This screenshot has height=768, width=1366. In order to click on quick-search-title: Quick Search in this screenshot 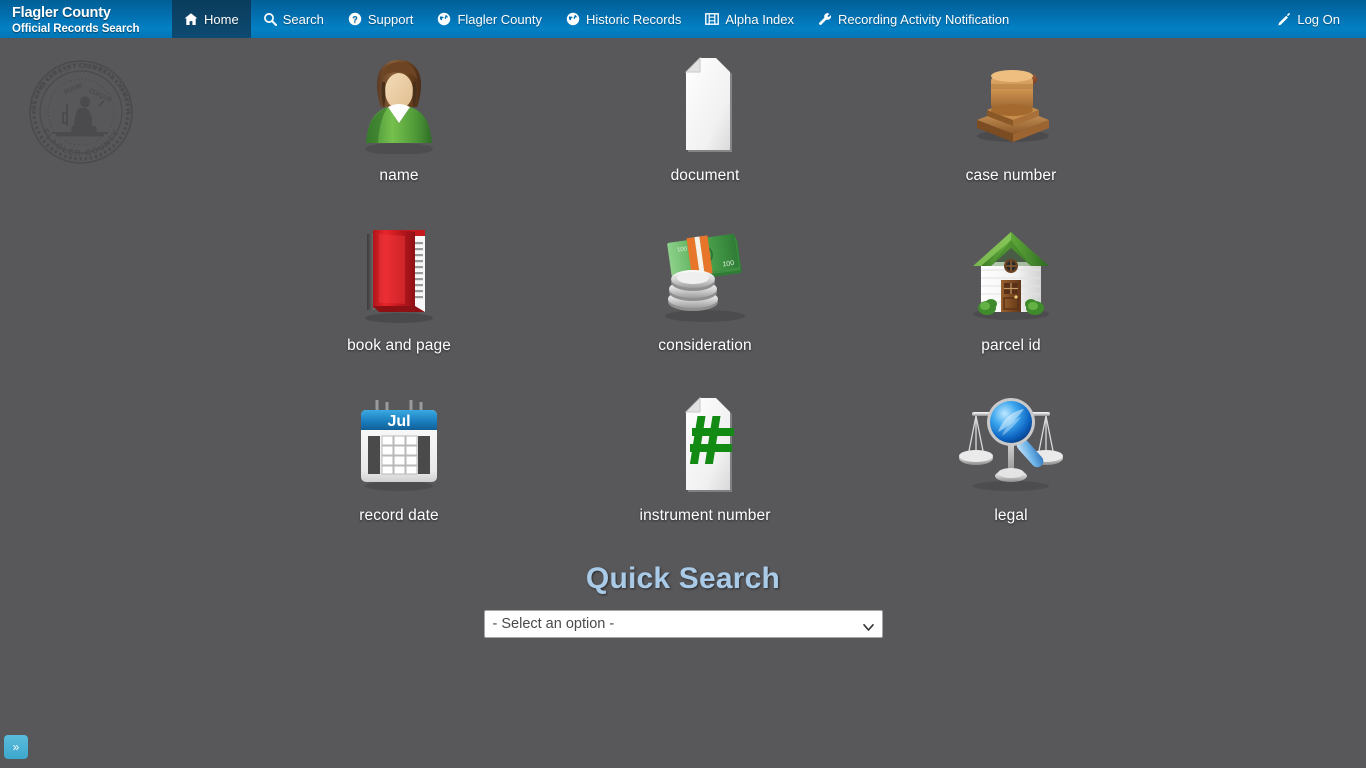, I will do `click(683, 578)`.